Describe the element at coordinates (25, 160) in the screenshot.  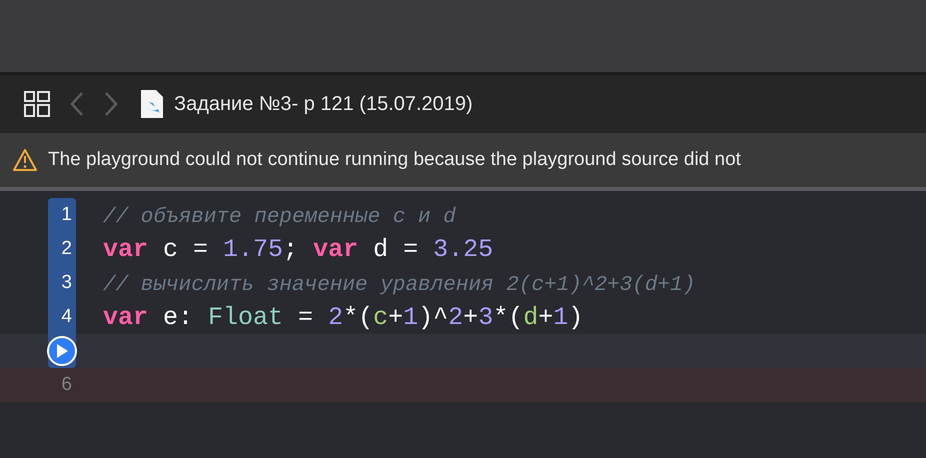
I see `warning-icon` at that location.